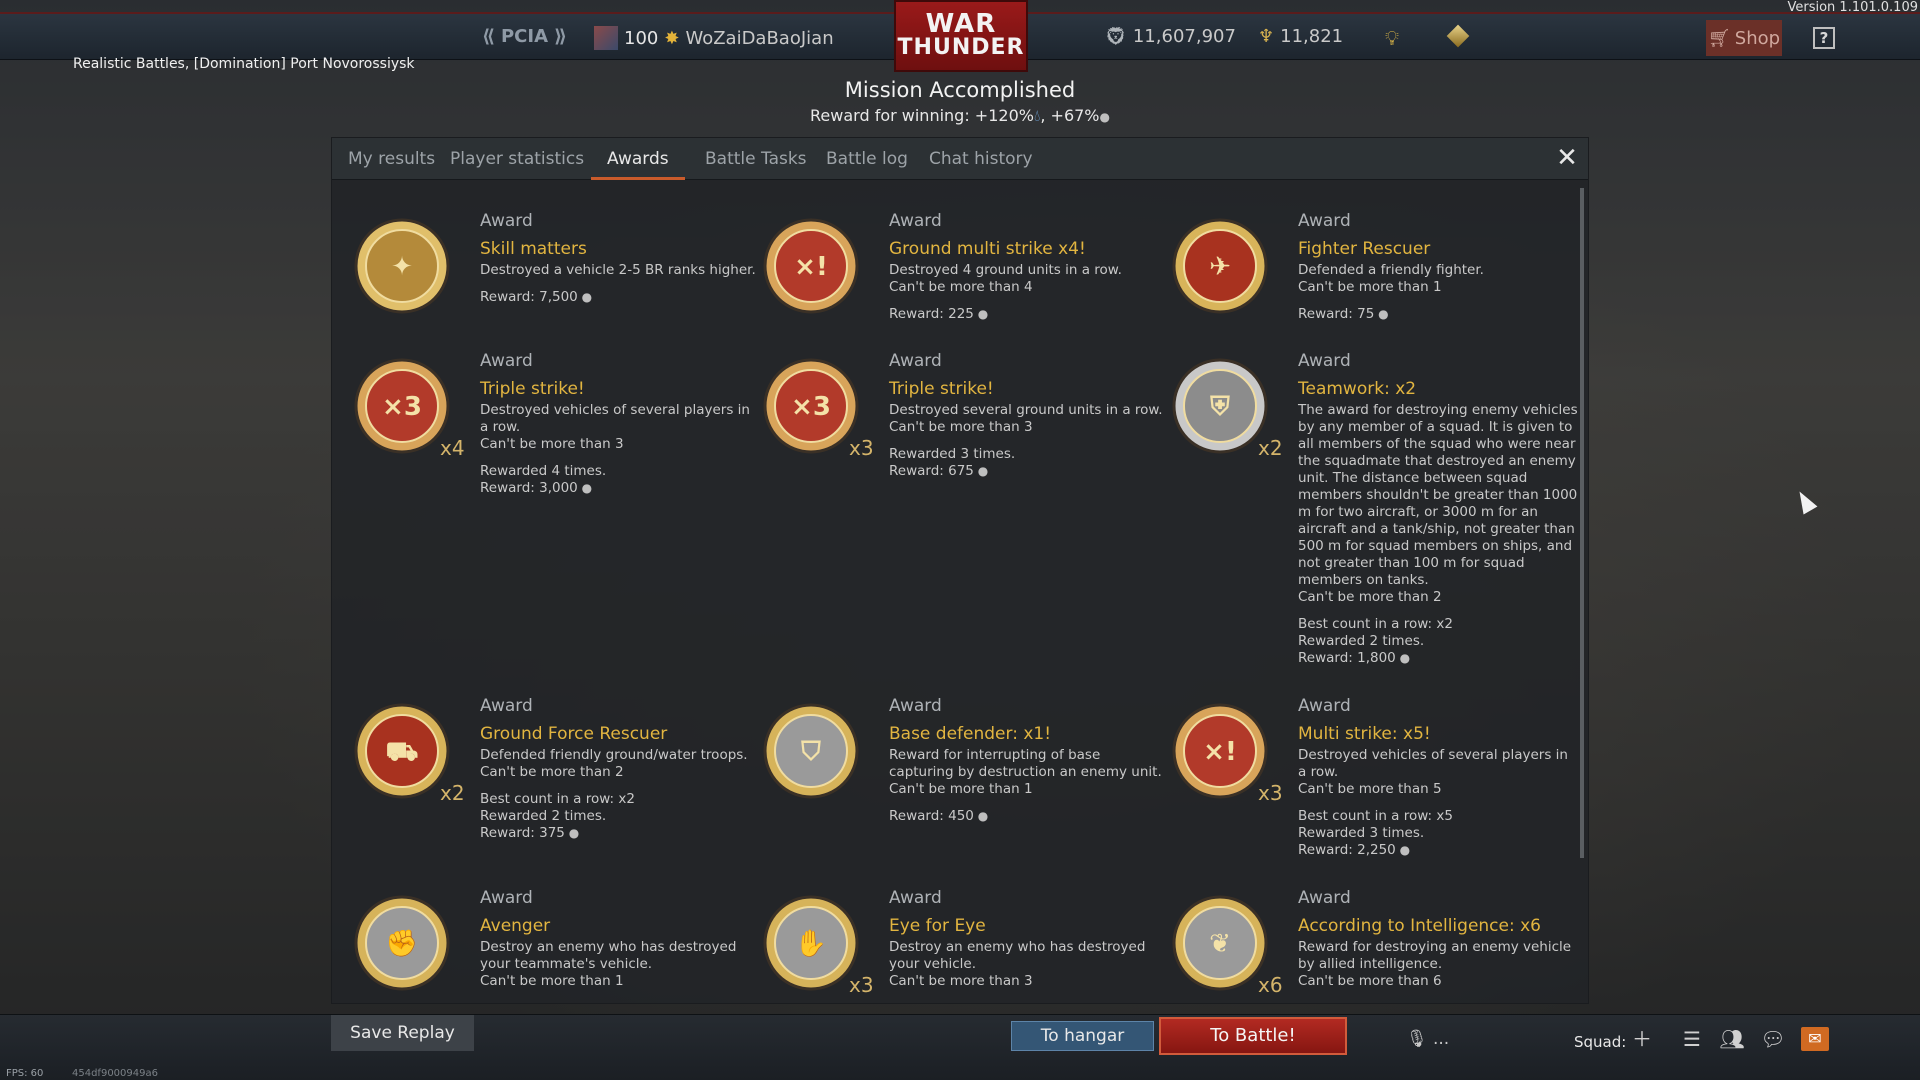  Describe the element at coordinates (1364, 249) in the screenshot. I see `award-name: Fighter Rescuer` at that location.